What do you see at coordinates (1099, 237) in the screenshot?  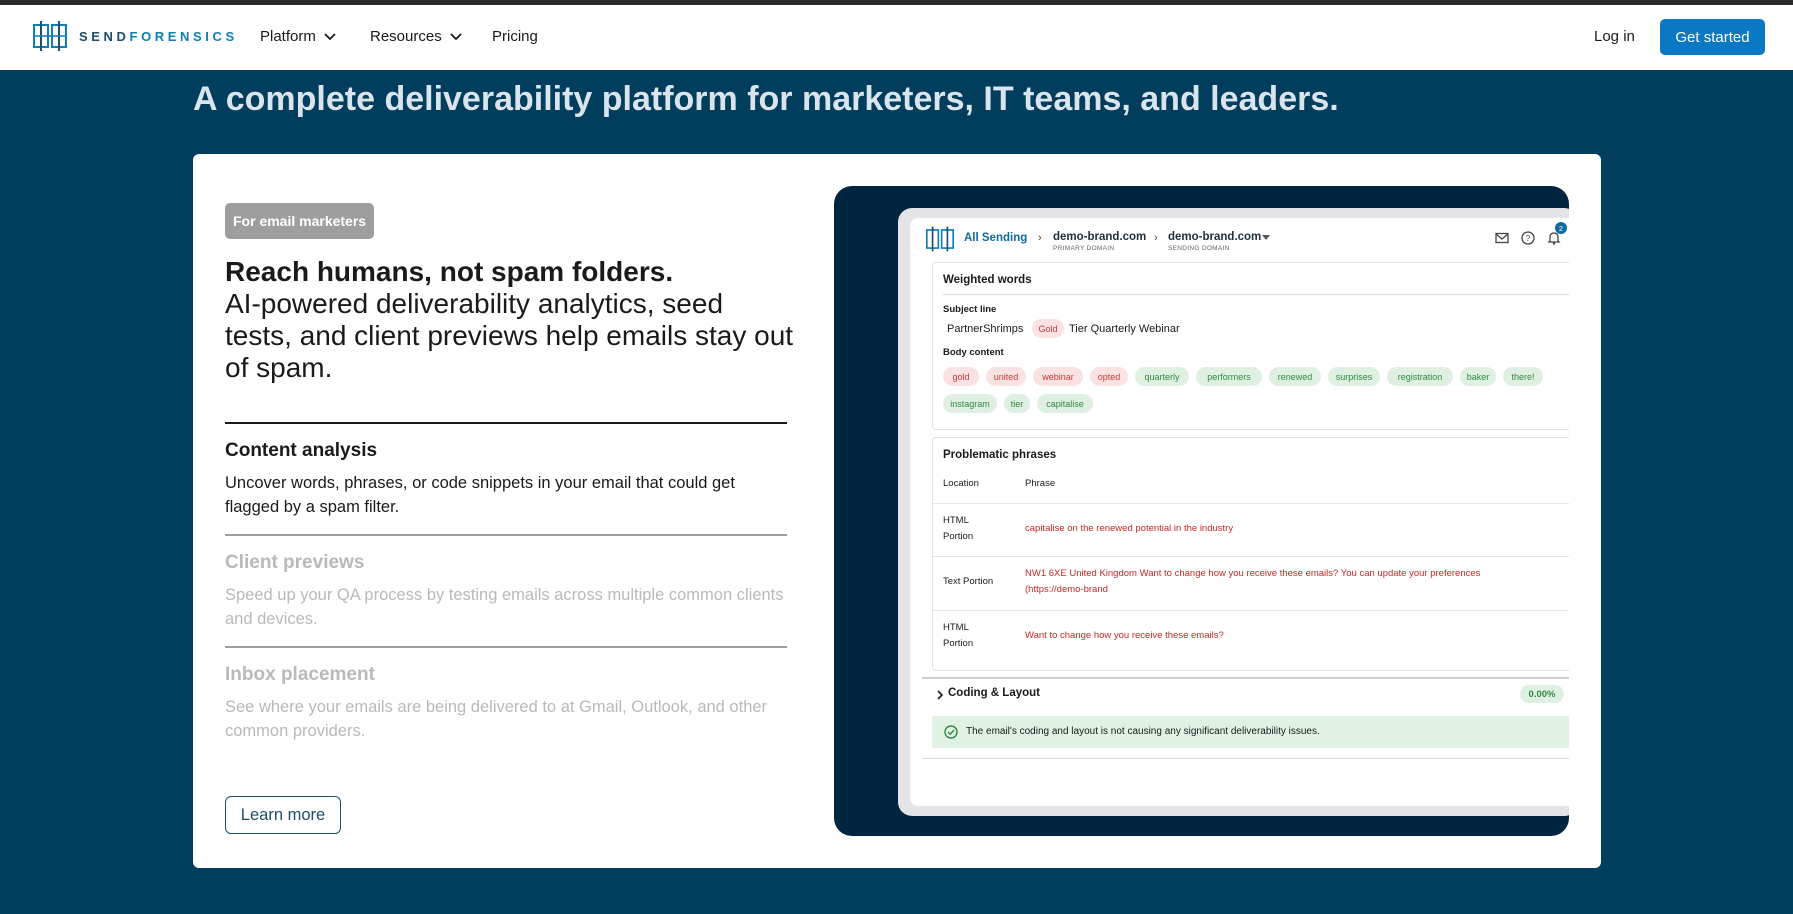 I see `breadcrumb-primary-domain: demo-brand.com` at bounding box center [1099, 237].